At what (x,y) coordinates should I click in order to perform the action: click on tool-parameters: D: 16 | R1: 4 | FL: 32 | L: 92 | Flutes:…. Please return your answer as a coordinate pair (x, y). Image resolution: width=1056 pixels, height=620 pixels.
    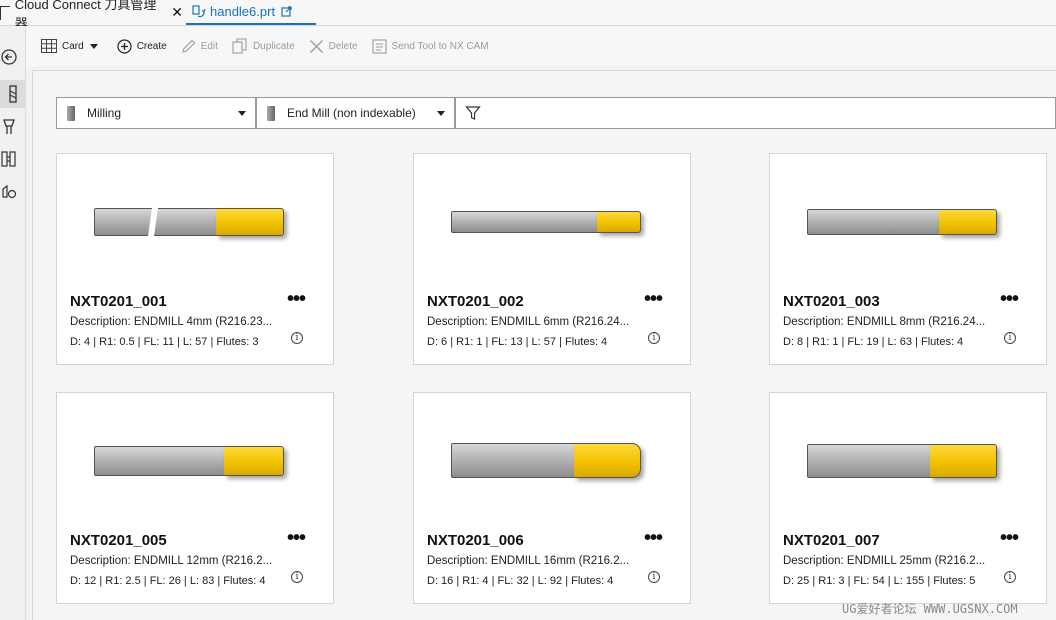
    Looking at the image, I should click on (520, 581).